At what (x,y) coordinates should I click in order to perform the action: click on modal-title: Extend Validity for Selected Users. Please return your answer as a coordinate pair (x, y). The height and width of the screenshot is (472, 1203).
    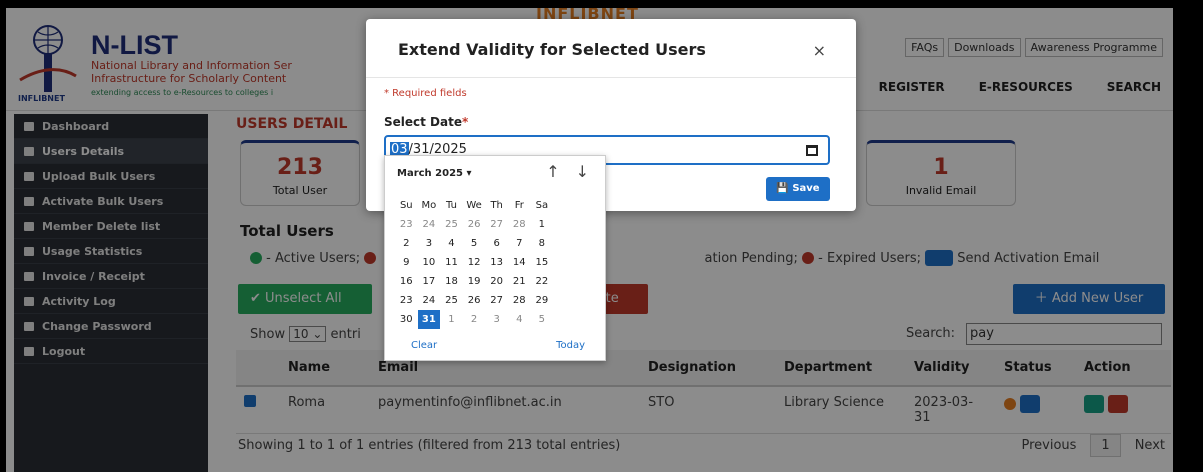
    Looking at the image, I should click on (552, 49).